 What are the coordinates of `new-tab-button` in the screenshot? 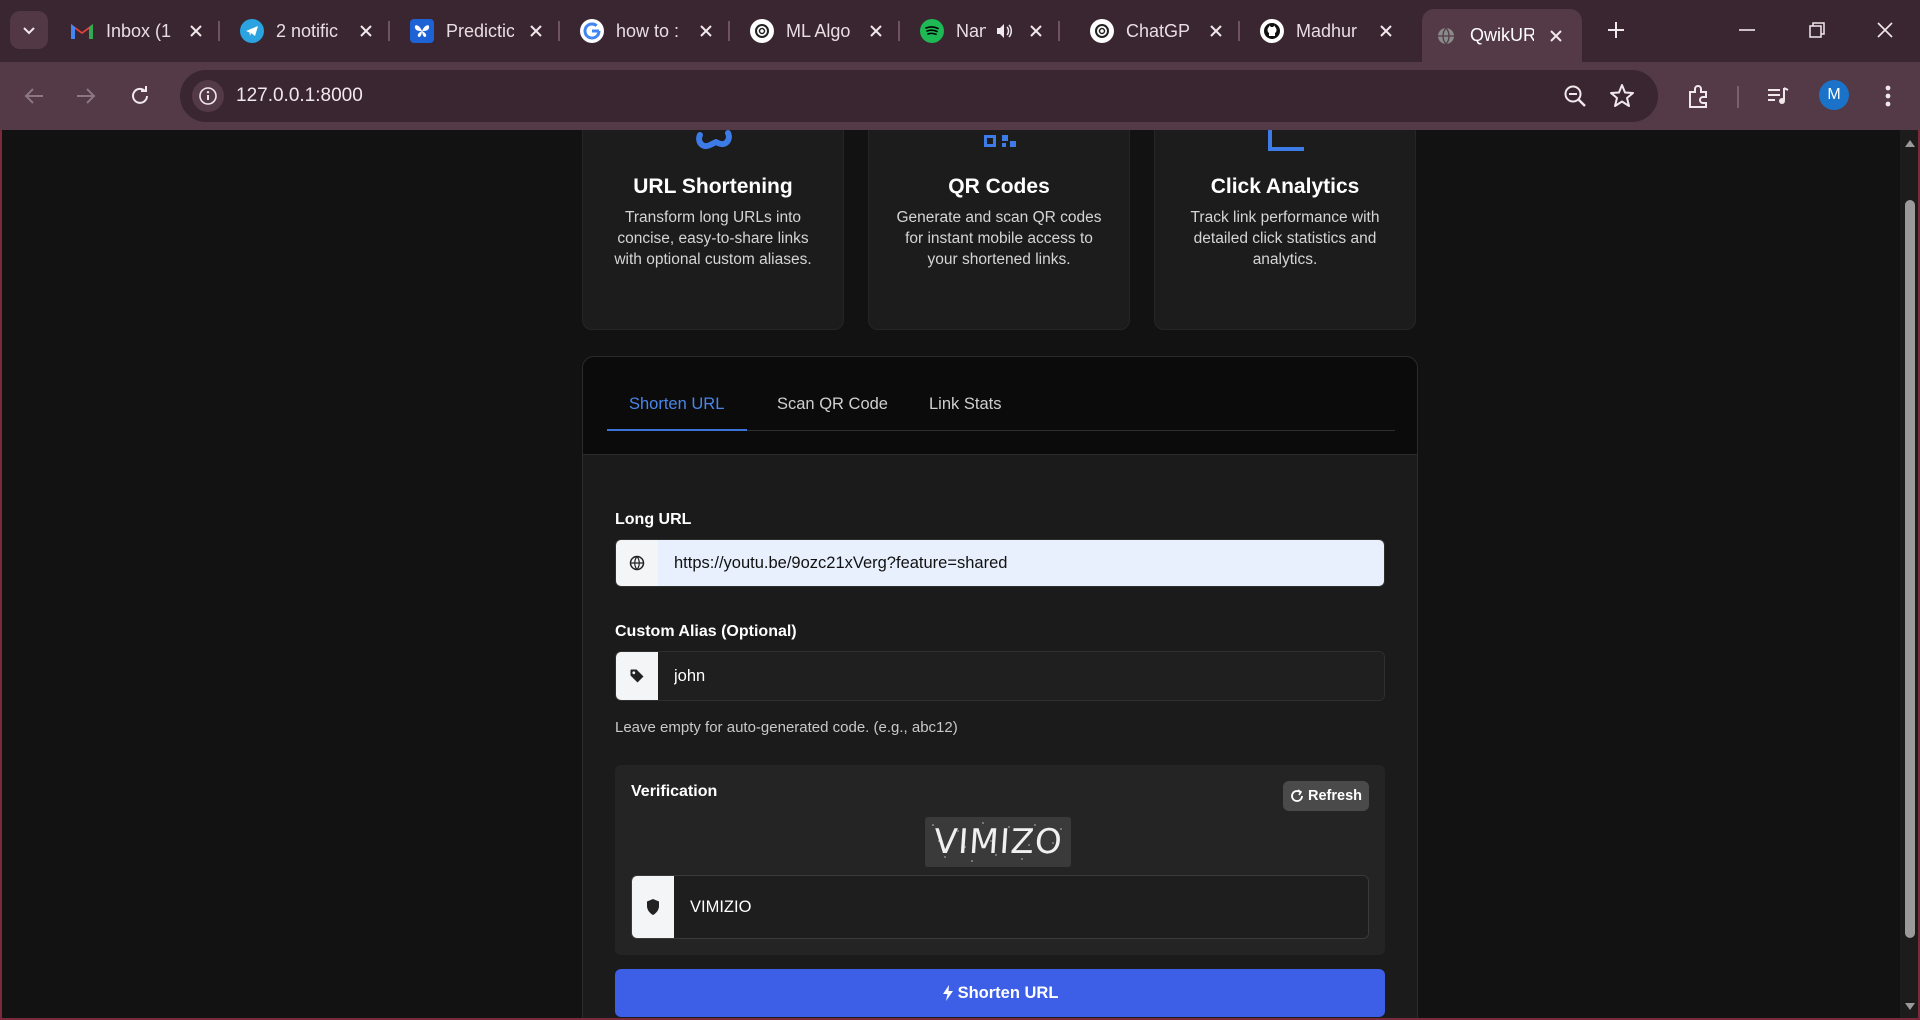 It's located at (1616, 30).